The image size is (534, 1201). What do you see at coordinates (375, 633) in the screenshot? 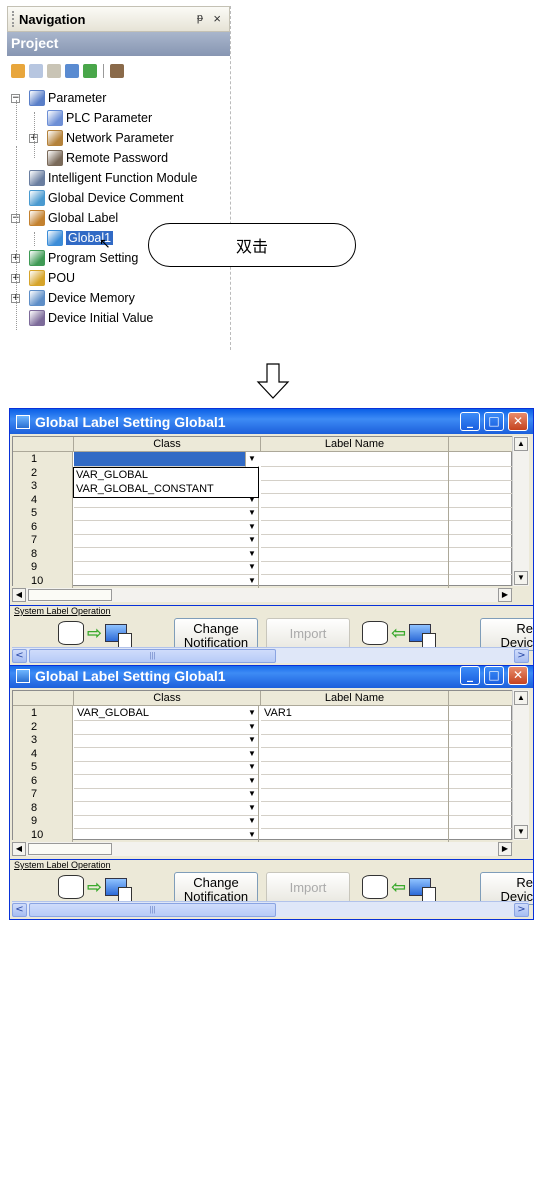
I see `database-icon` at bounding box center [375, 633].